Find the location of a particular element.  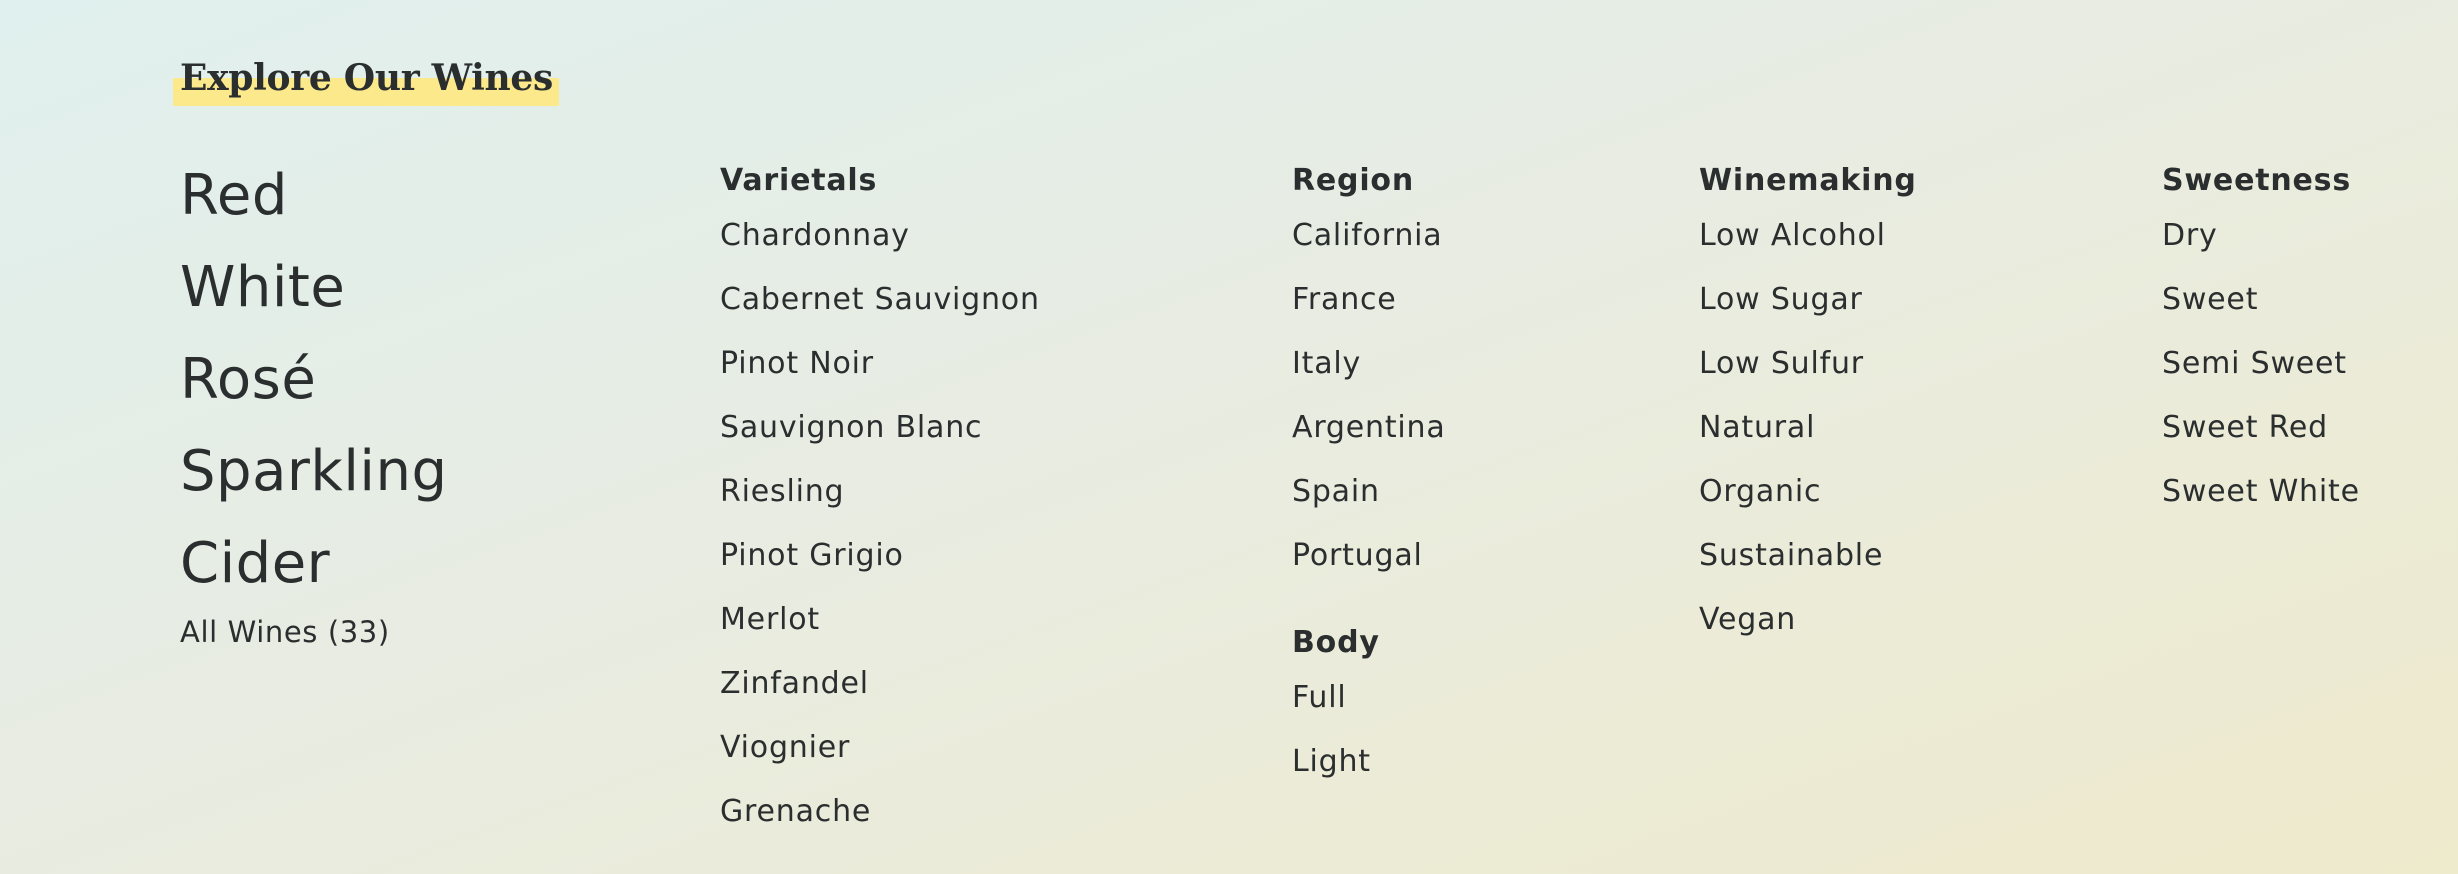

wine-type-link-sparkling: Sparkling is located at coordinates (314, 472).